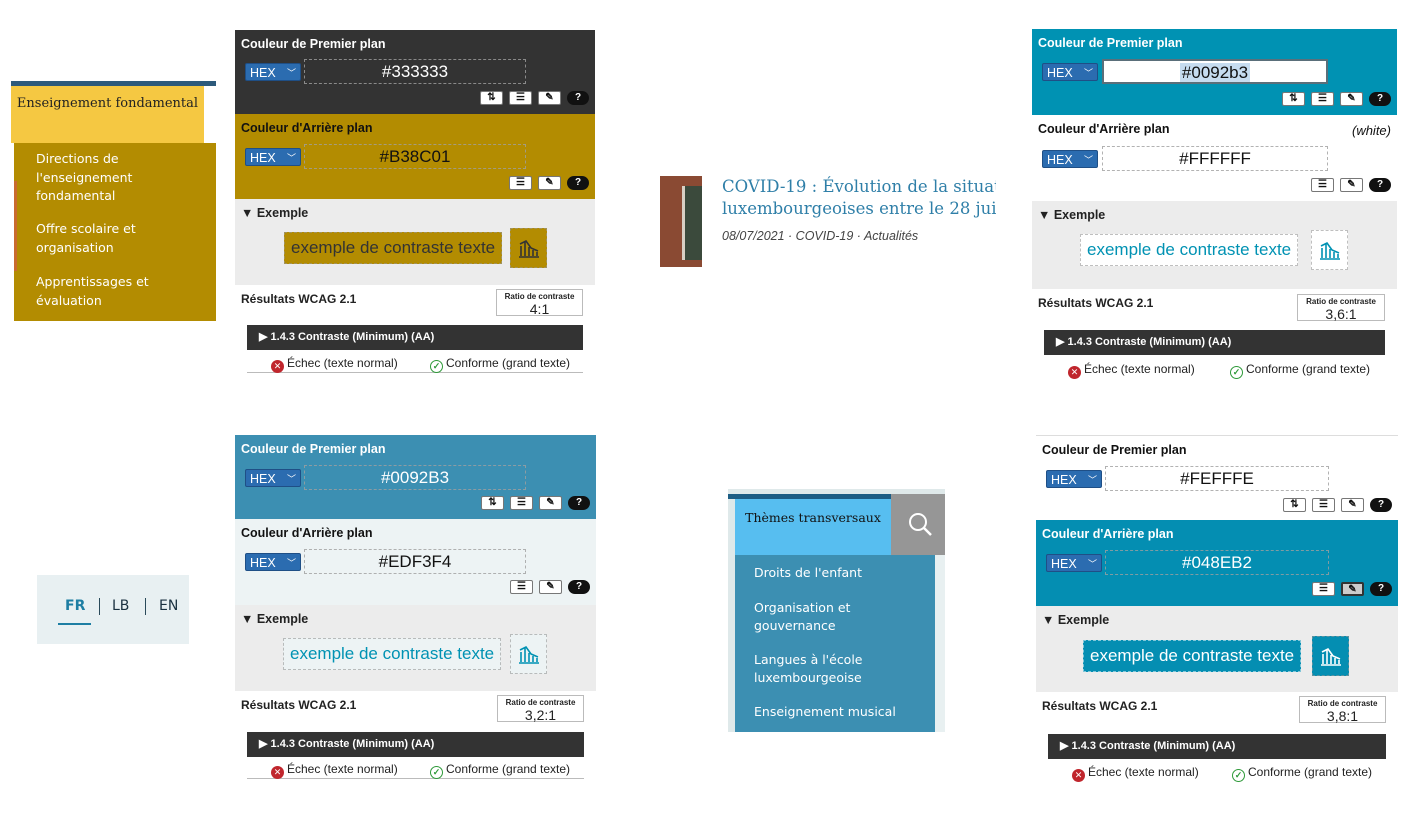  What do you see at coordinates (393, 248) in the screenshot?
I see `example-text-sample: exemple de contraste texte` at bounding box center [393, 248].